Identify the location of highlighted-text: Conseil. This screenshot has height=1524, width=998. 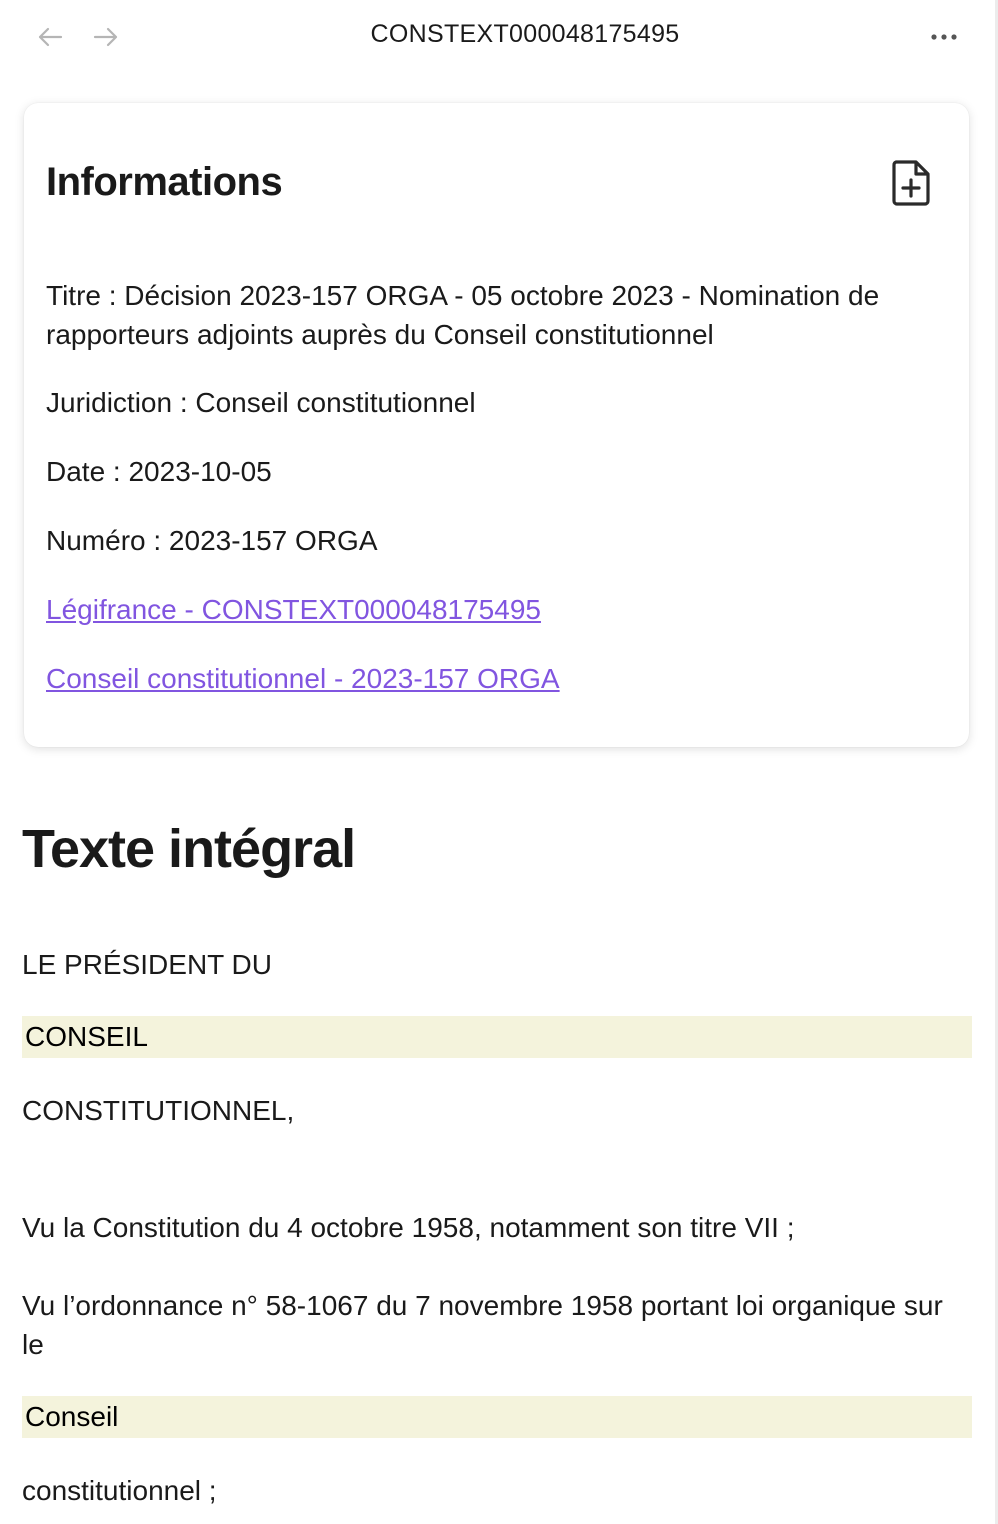
(497, 1417).